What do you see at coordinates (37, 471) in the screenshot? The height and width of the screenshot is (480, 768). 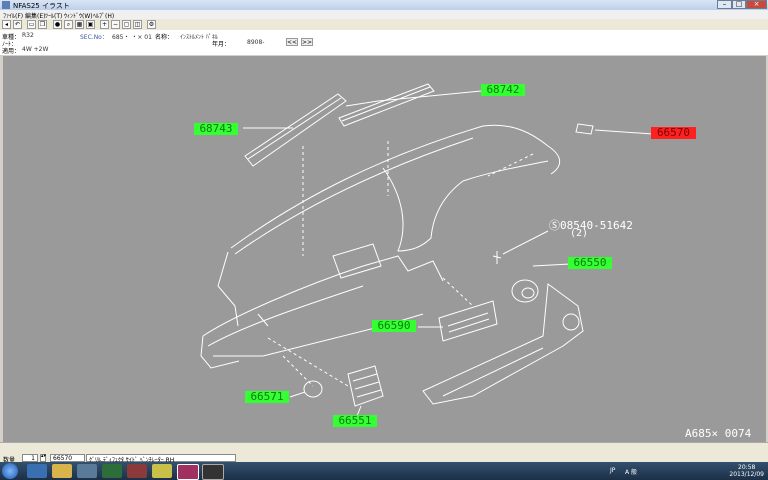 I see `ie-icon` at bounding box center [37, 471].